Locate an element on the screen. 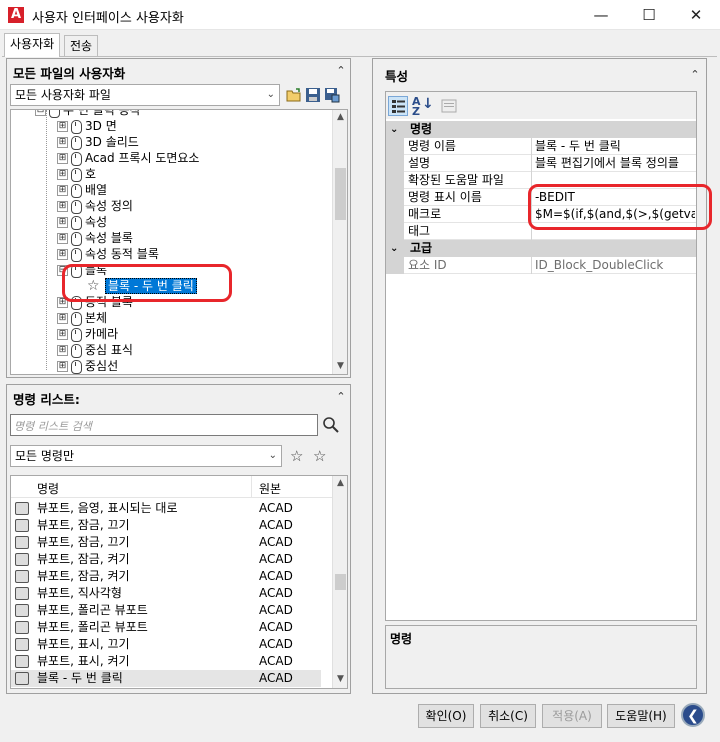  command-row: 블록 도 등 편집기(block 편집) ACAD is located at coordinates (166, 687).